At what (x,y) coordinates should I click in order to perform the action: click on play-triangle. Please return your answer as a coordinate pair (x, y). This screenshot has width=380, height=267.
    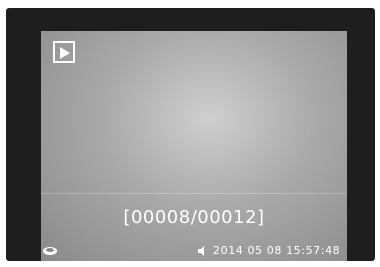
    Looking at the image, I should click on (65, 53).